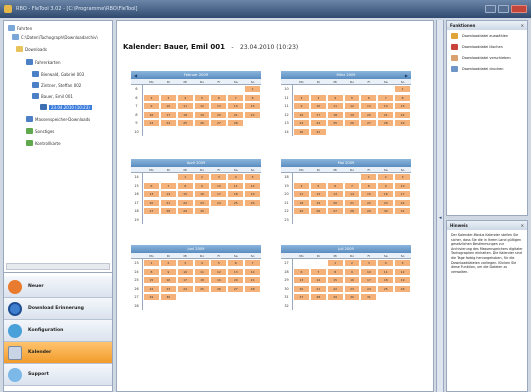 This screenshot has height=392, width=531. What do you see at coordinates (440, 206) in the screenshot?
I see `splitter: ◂` at bounding box center [440, 206].